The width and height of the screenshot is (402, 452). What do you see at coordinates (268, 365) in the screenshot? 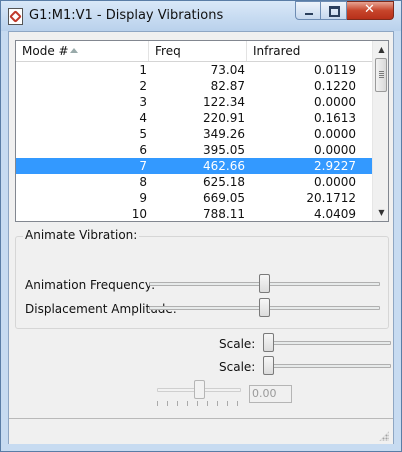
I see `scale-2-slider` at bounding box center [268, 365].